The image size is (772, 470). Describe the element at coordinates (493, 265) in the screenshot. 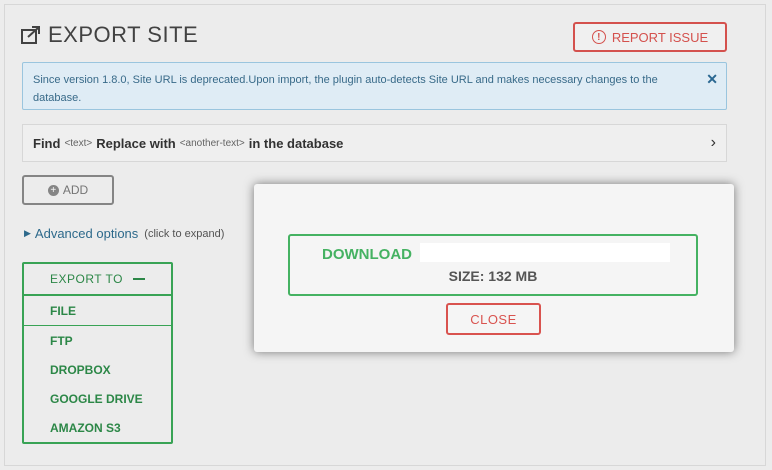

I see `download-box: DOWNLOAD SIZE: 132 MB` at that location.